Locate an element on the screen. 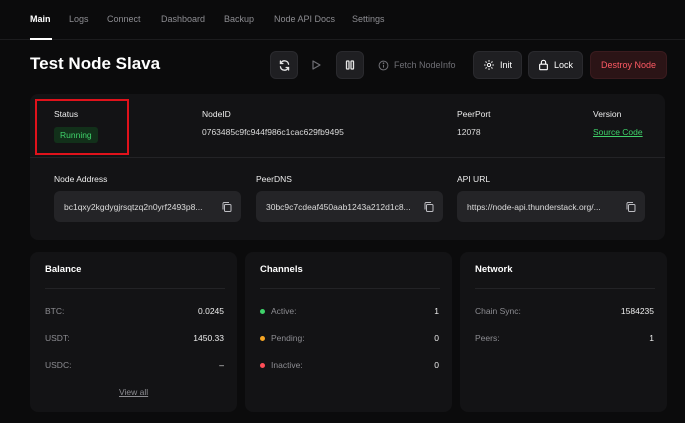 The image size is (685, 423). refresh-button is located at coordinates (284, 65).